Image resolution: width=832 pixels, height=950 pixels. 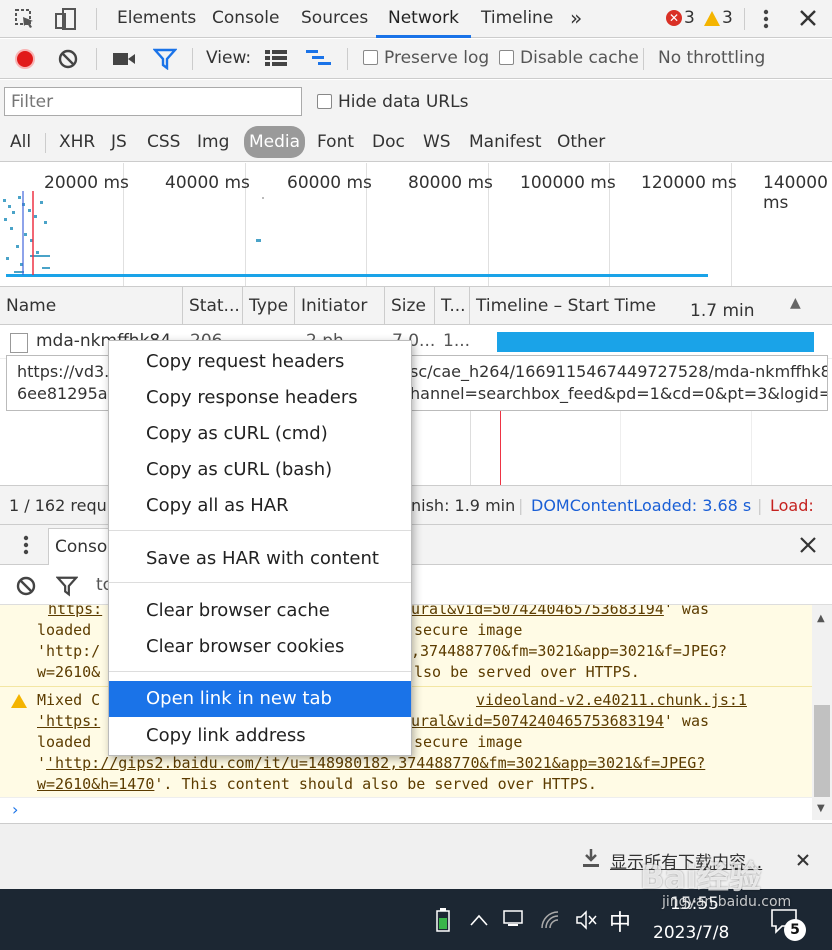 I want to click on prompt-chevron-icon: ›, so click(x=15, y=809).